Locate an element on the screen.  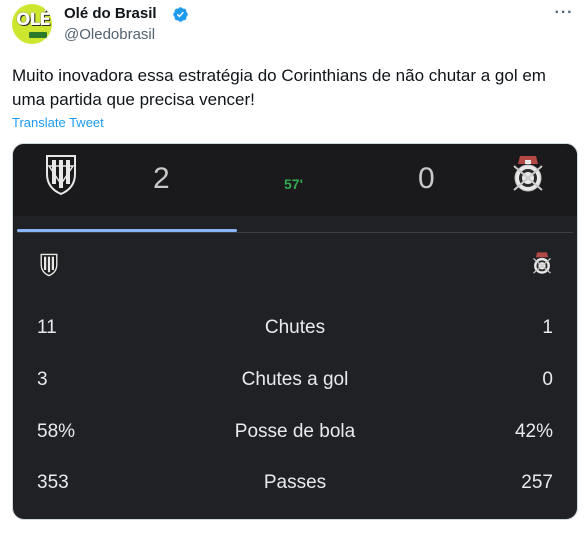
stat-away-value: 42% is located at coordinates (533, 431).